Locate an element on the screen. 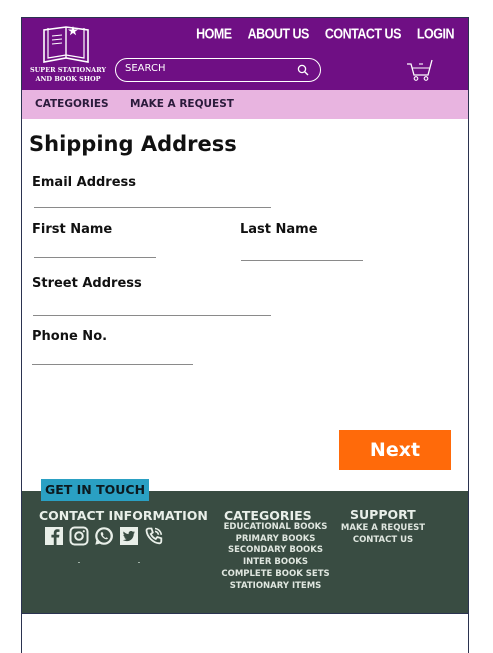 The width and height of the screenshot is (493, 653). last-name-field is located at coordinates (302, 253).